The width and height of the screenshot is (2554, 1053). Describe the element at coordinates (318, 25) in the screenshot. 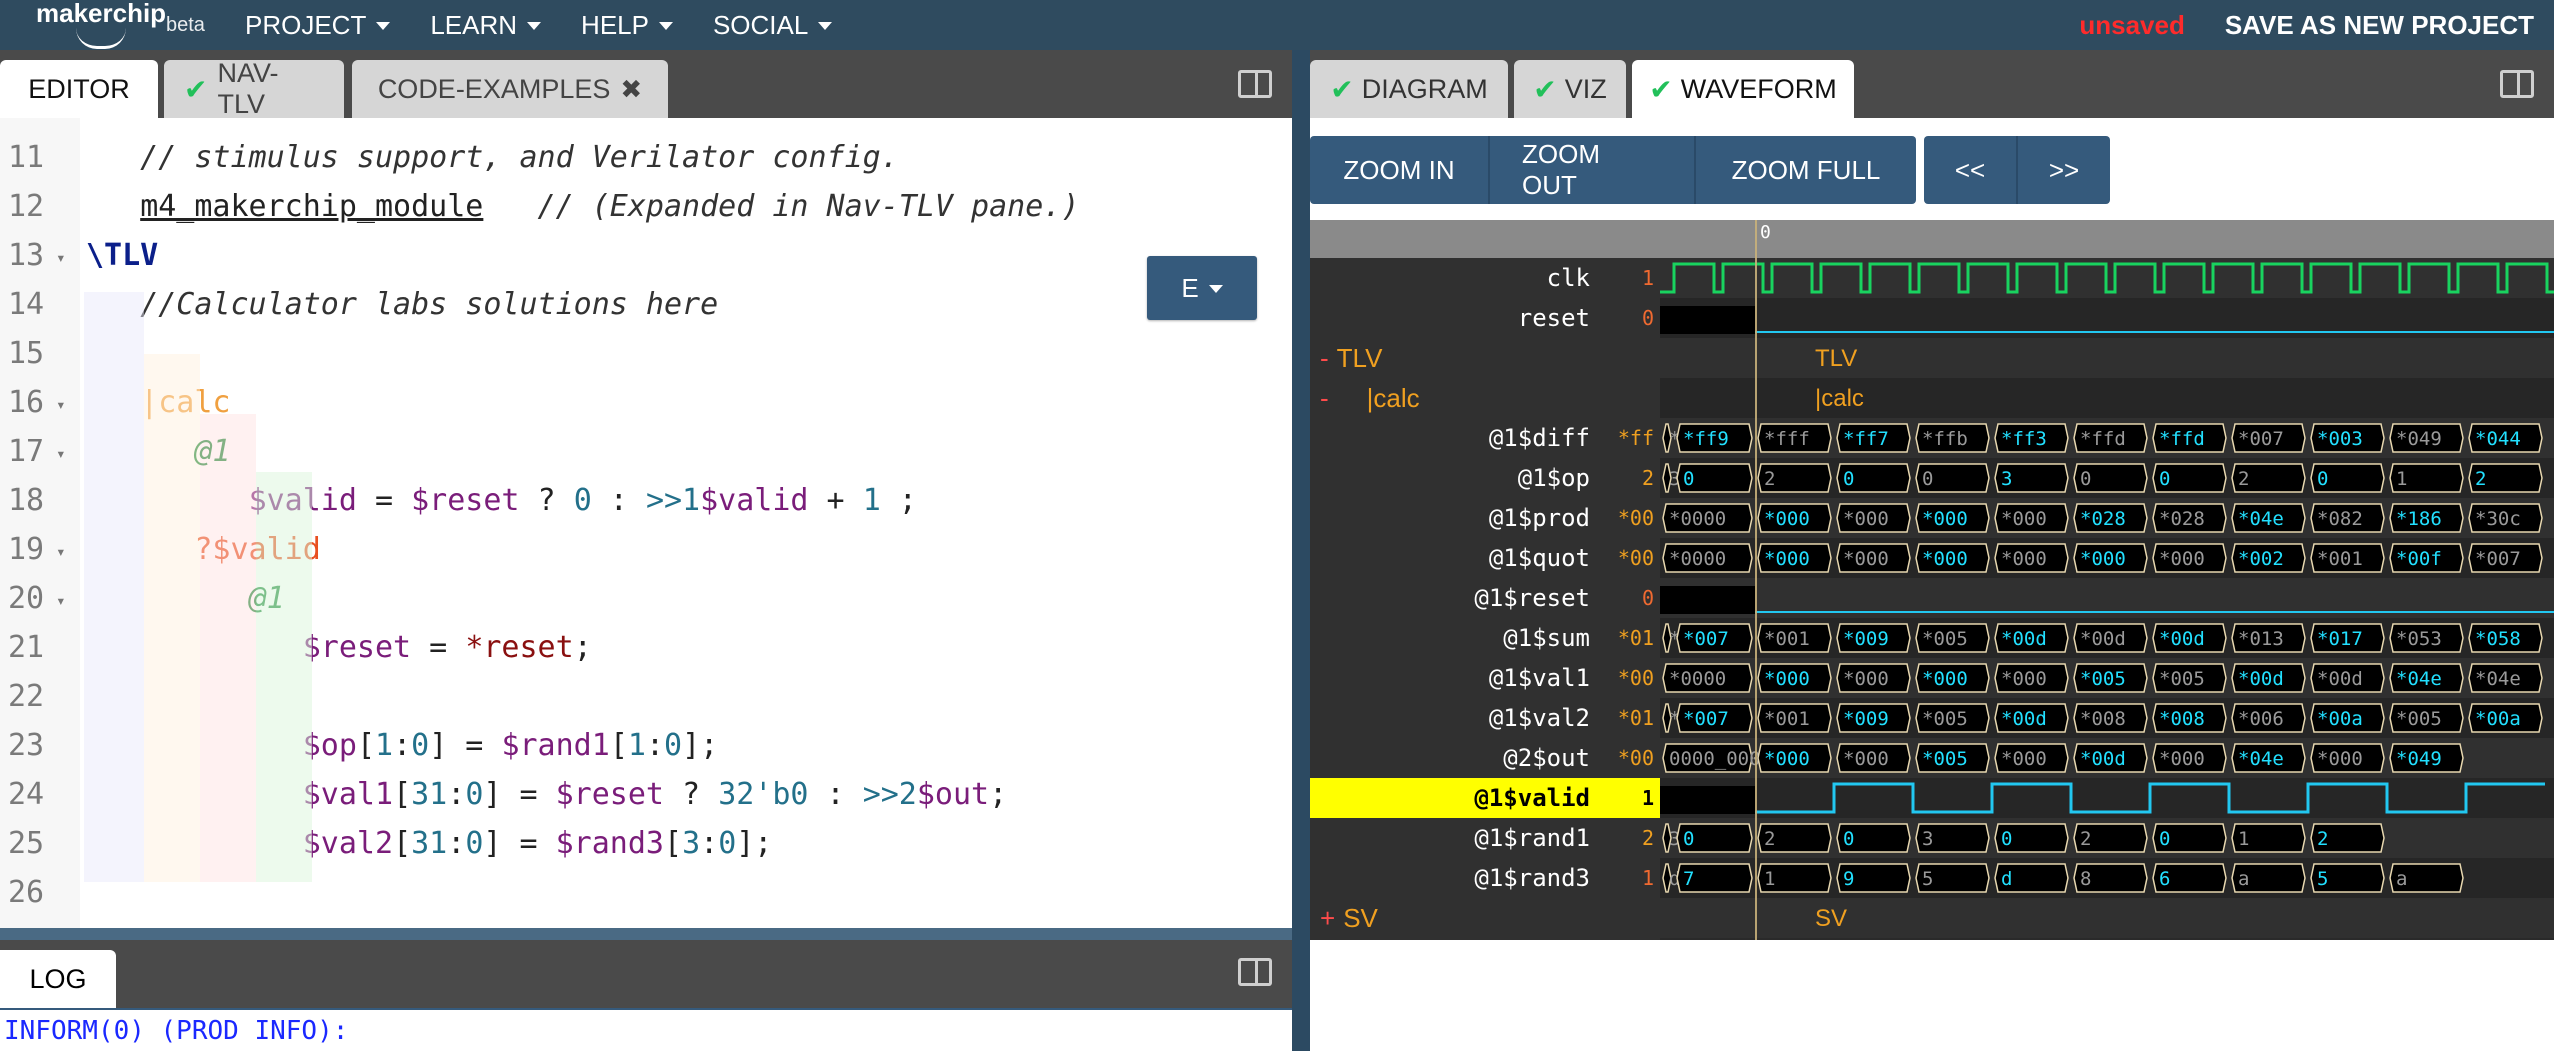

I see `menu-project: PROJECT` at that location.